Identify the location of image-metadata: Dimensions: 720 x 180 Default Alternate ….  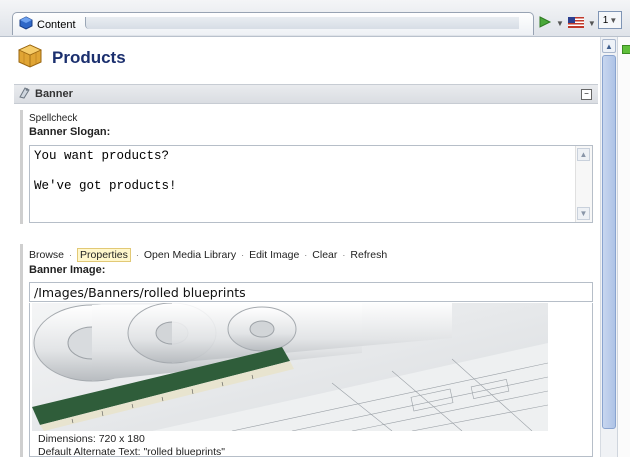
(132, 445).